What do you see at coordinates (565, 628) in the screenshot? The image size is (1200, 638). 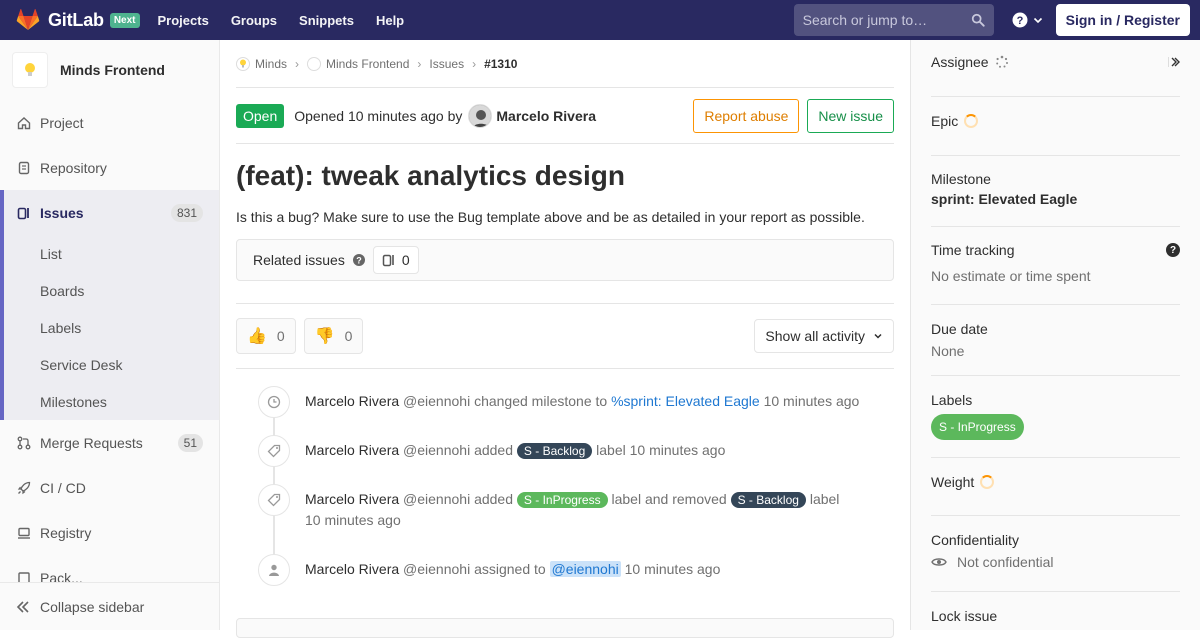 I see `comment-form` at bounding box center [565, 628].